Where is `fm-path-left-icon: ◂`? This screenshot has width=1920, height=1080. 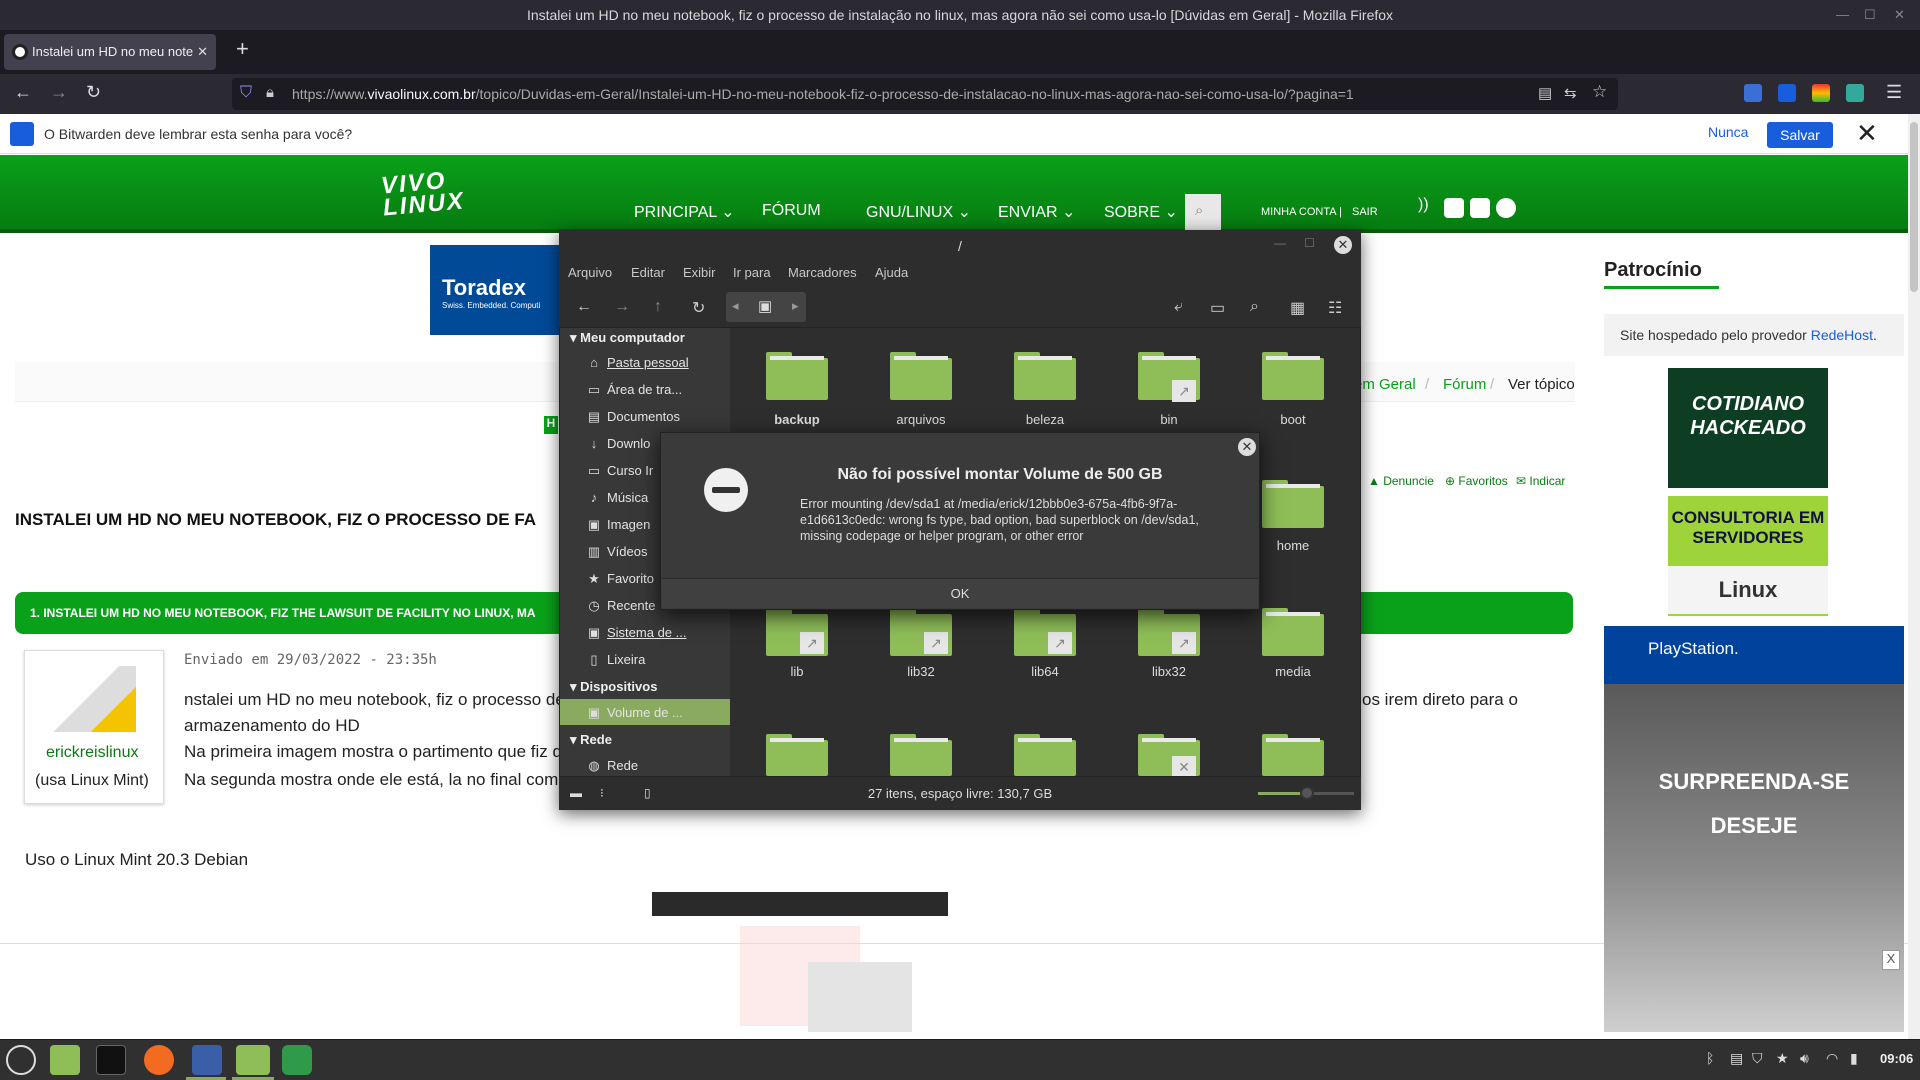
fm-path-left-icon: ◂ is located at coordinates (735, 306).